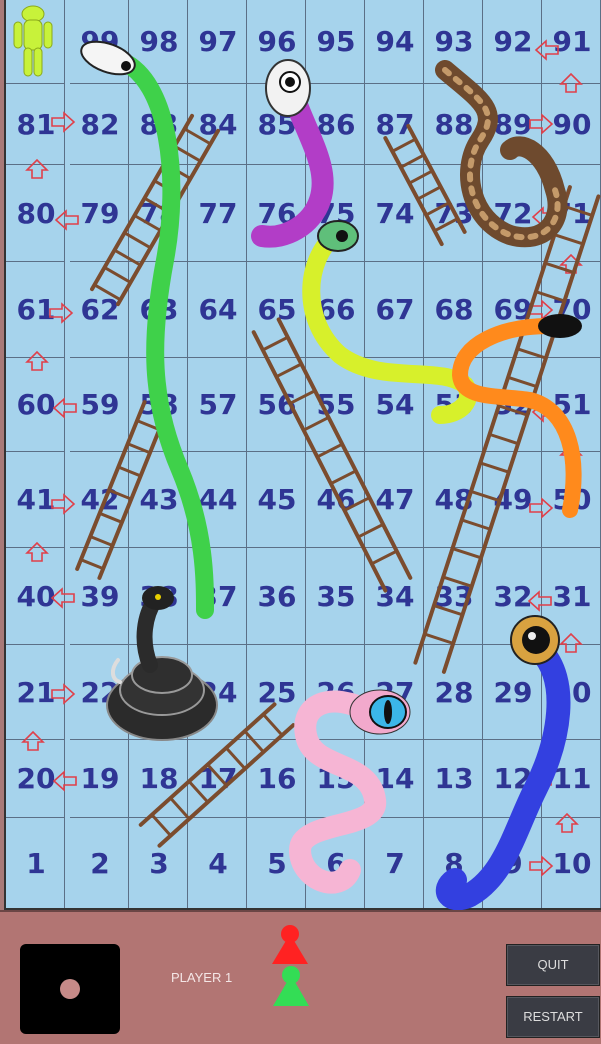  What do you see at coordinates (553, 1017) in the screenshot?
I see `restart-button: RESTART` at bounding box center [553, 1017].